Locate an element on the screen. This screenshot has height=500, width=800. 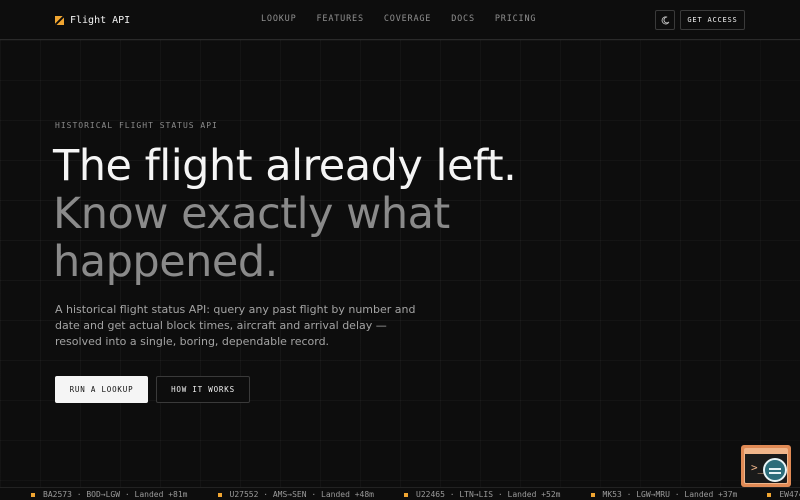
ticker-item: MK53 · LGW→MRU · Landed +37m is located at coordinates (664, 494).